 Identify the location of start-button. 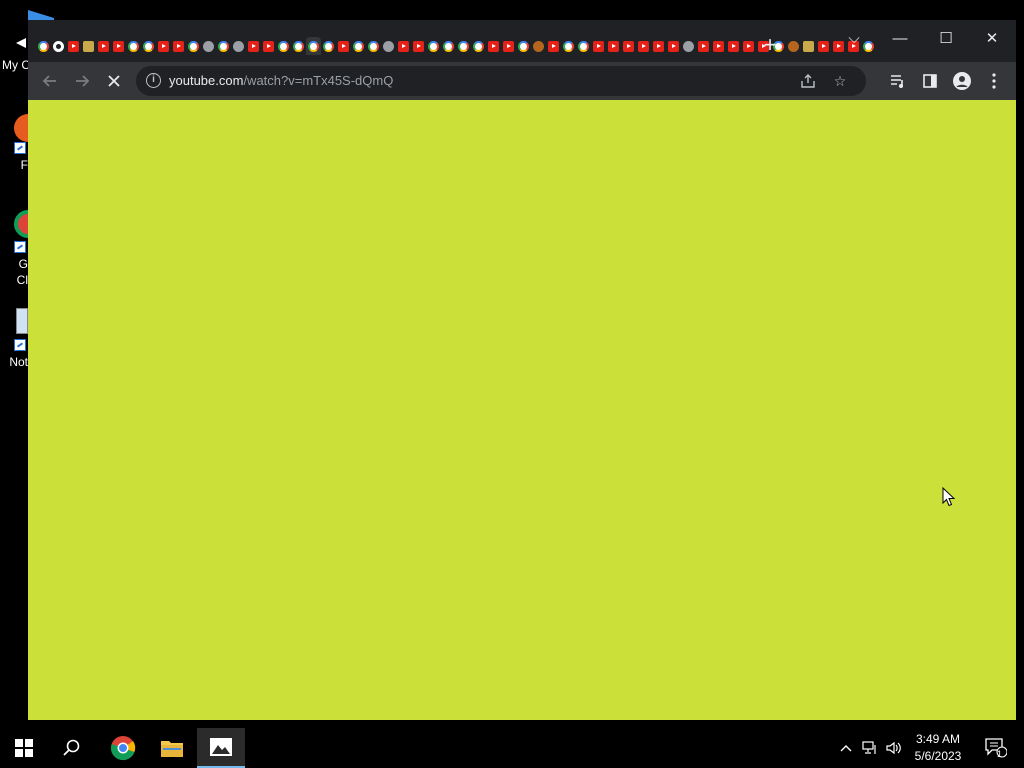
(24, 748).